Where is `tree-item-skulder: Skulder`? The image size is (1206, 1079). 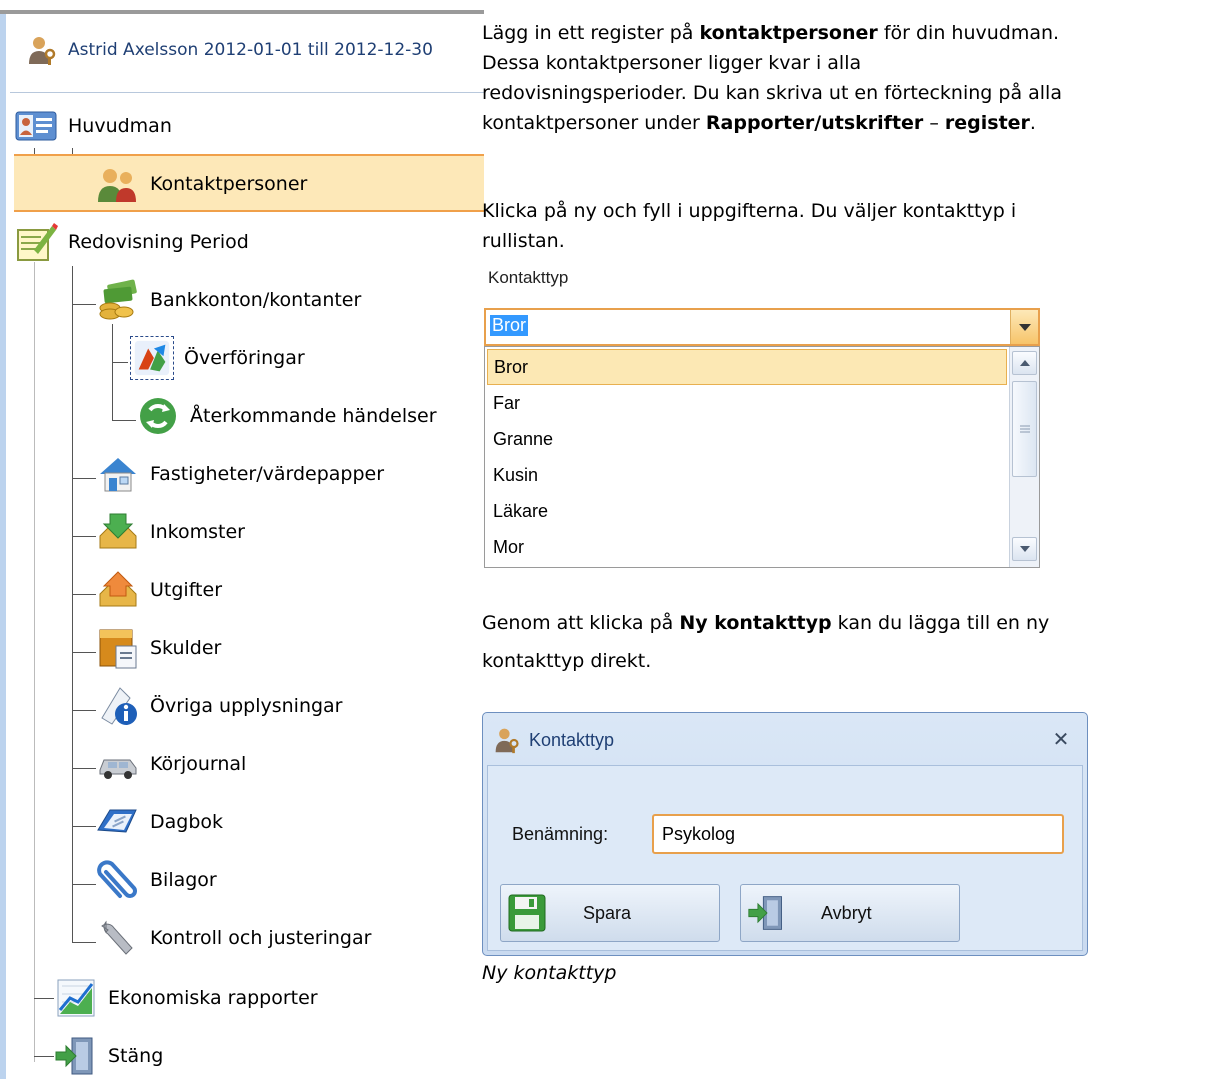 tree-item-skulder: Skulder is located at coordinates (158, 648).